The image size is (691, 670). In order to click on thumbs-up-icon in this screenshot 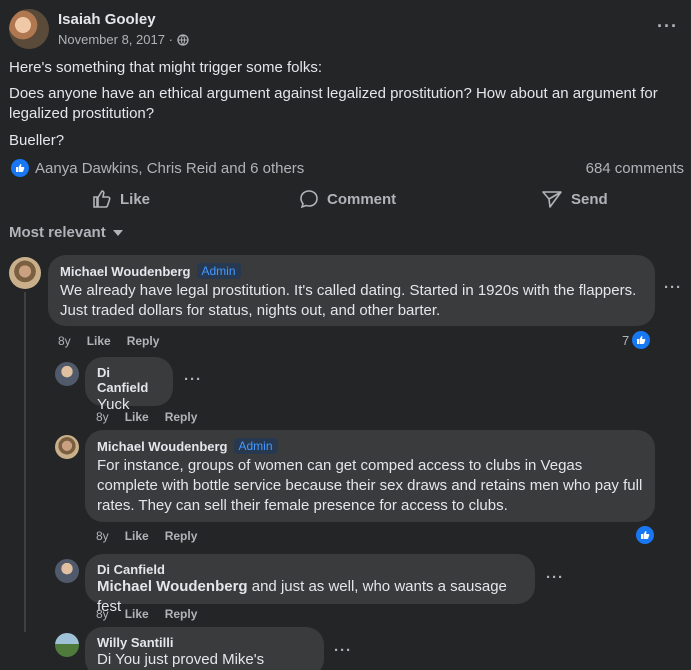, I will do `click(102, 199)`.